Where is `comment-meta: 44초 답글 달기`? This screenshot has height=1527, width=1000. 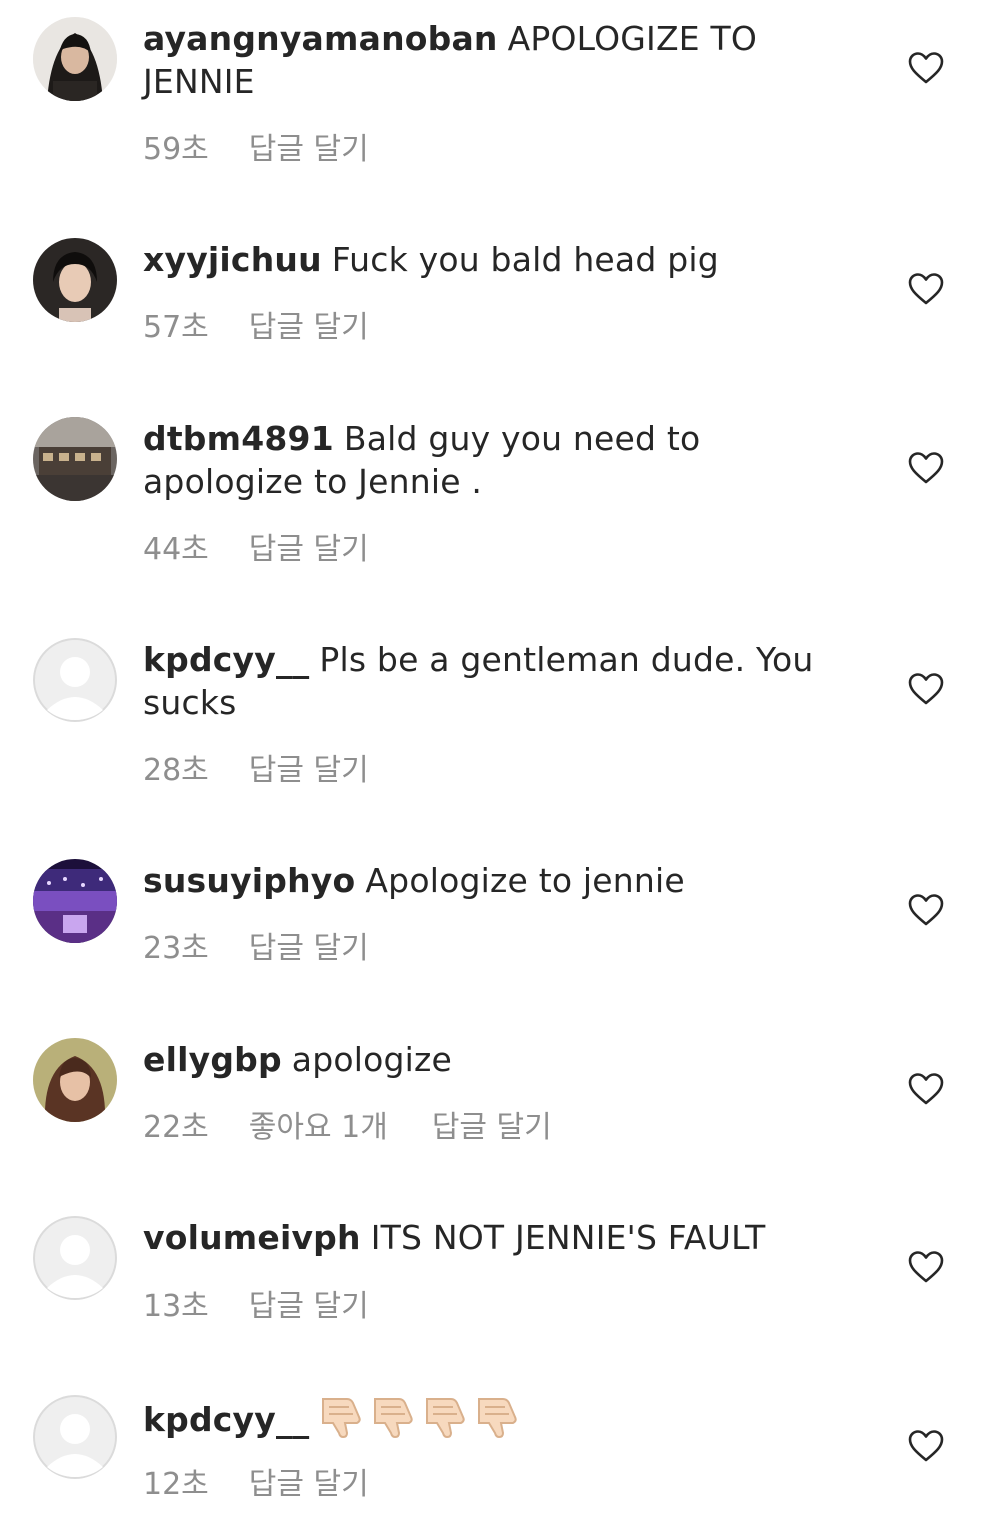 comment-meta: 44초 답글 달기 is located at coordinates (256, 546).